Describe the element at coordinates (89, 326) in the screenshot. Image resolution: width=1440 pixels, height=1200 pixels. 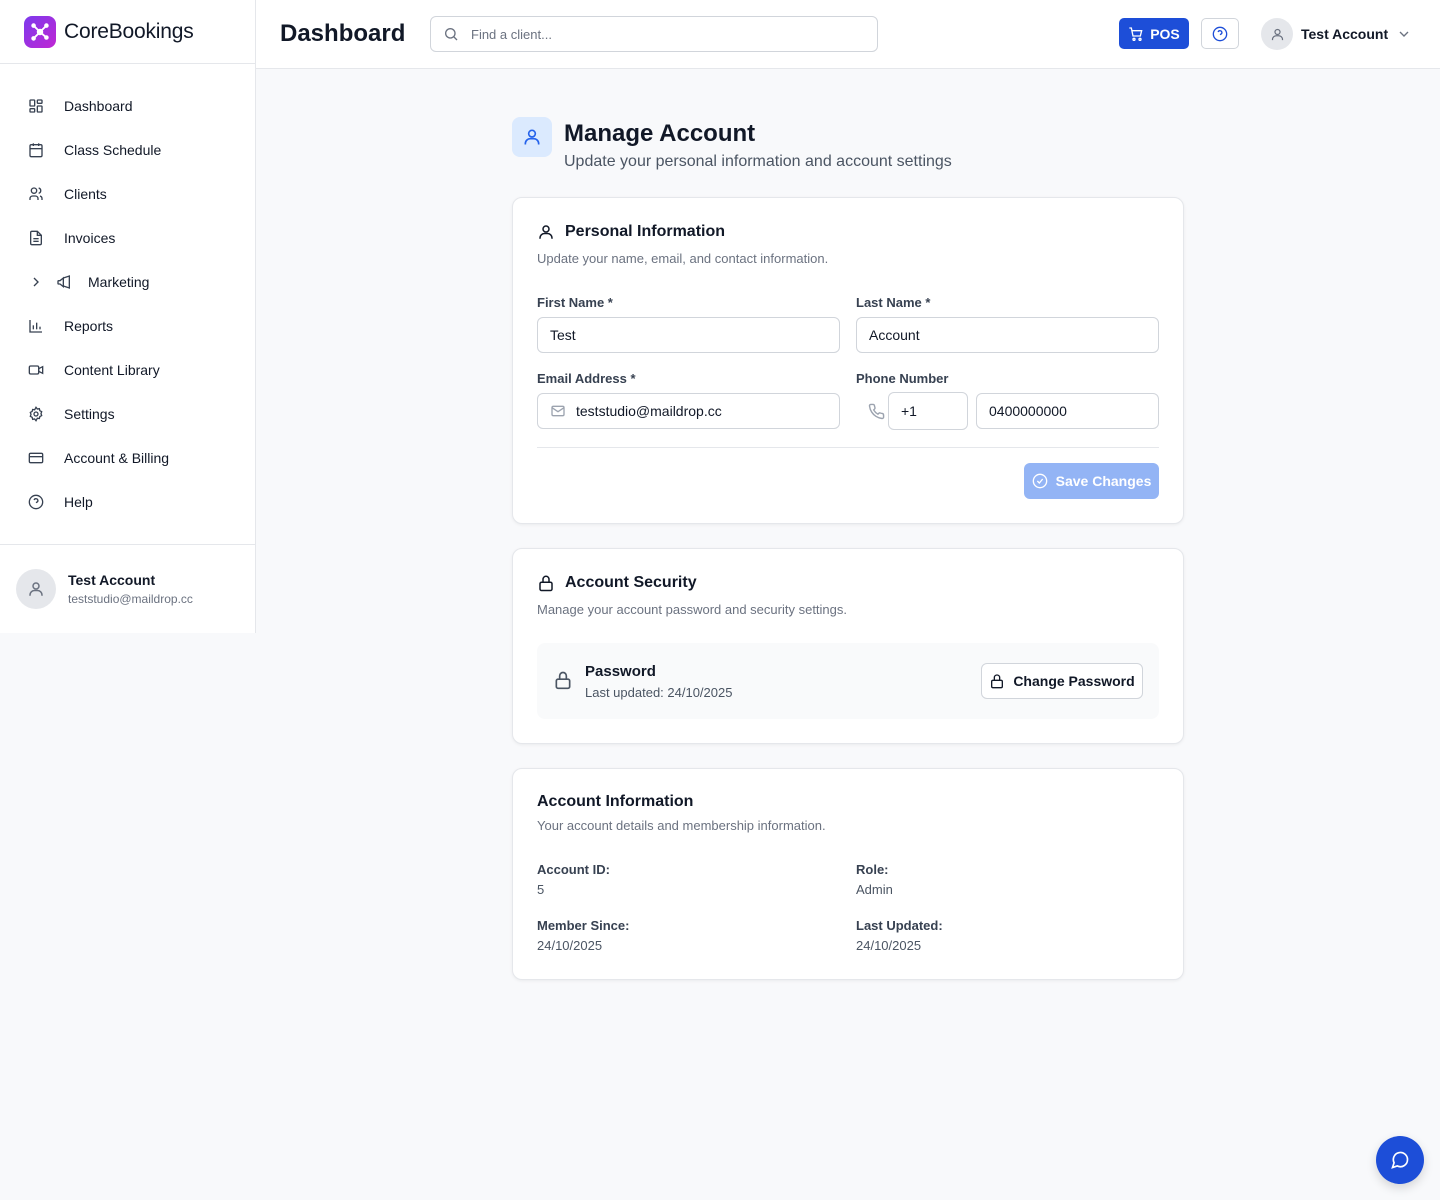
I see `sidebar-item-label: Reports` at that location.